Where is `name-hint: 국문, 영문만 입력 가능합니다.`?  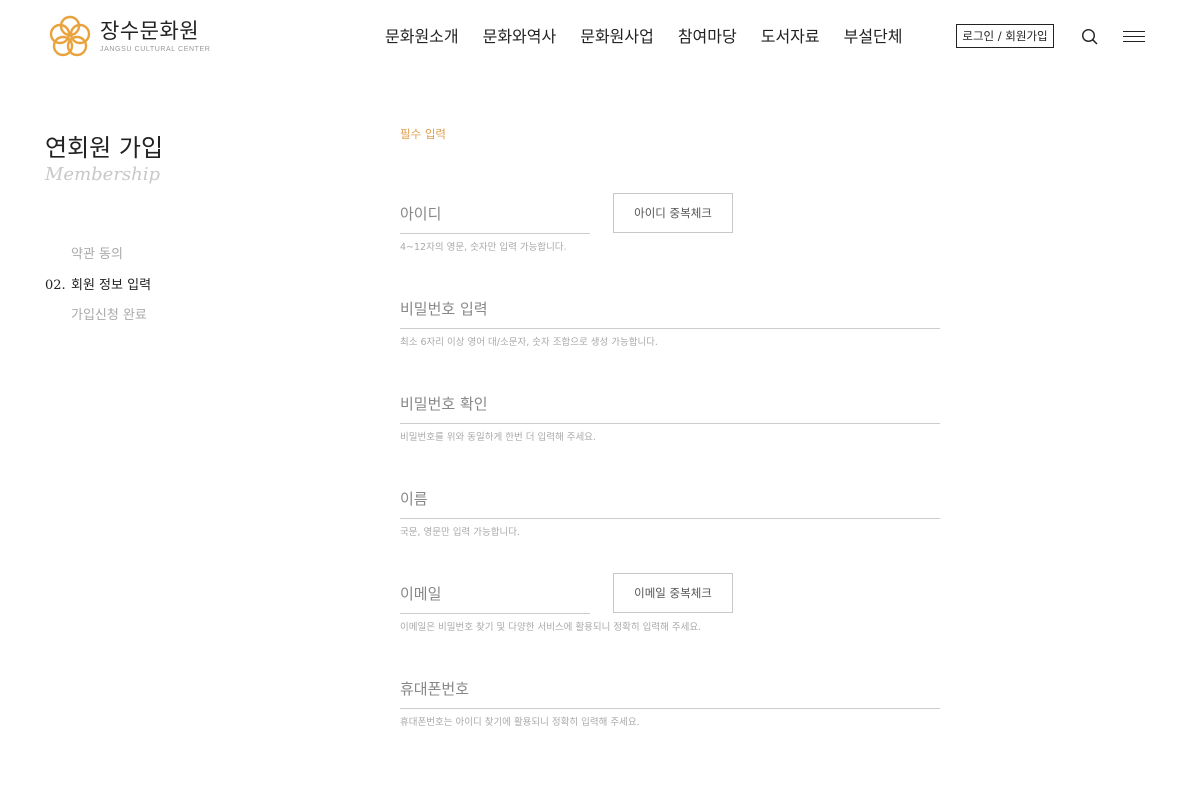 name-hint: 국문, 영문만 입력 가능합니다. is located at coordinates (460, 532).